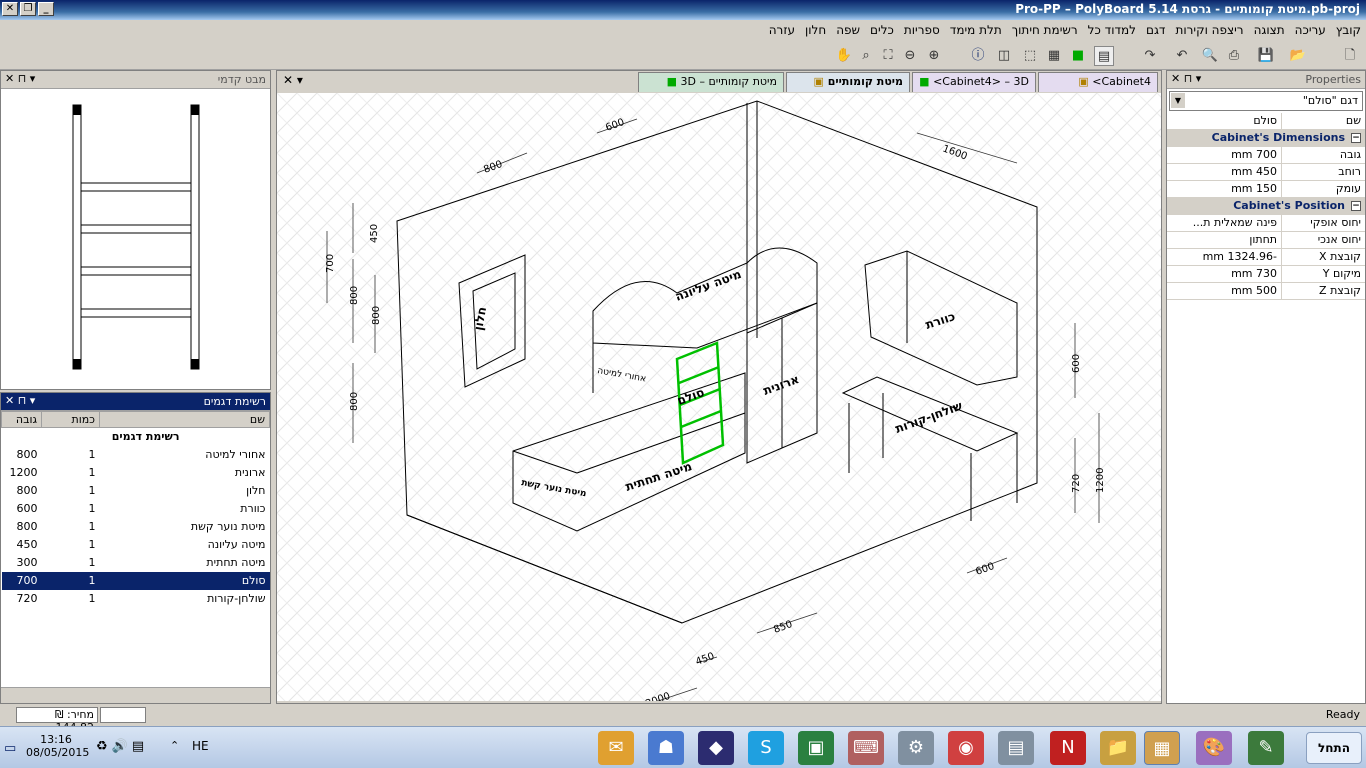 Image resolution: width=1366 pixels, height=768 pixels. Describe the element at coordinates (1182, 56) in the screenshot. I see `undo-icon: ↶` at that location.